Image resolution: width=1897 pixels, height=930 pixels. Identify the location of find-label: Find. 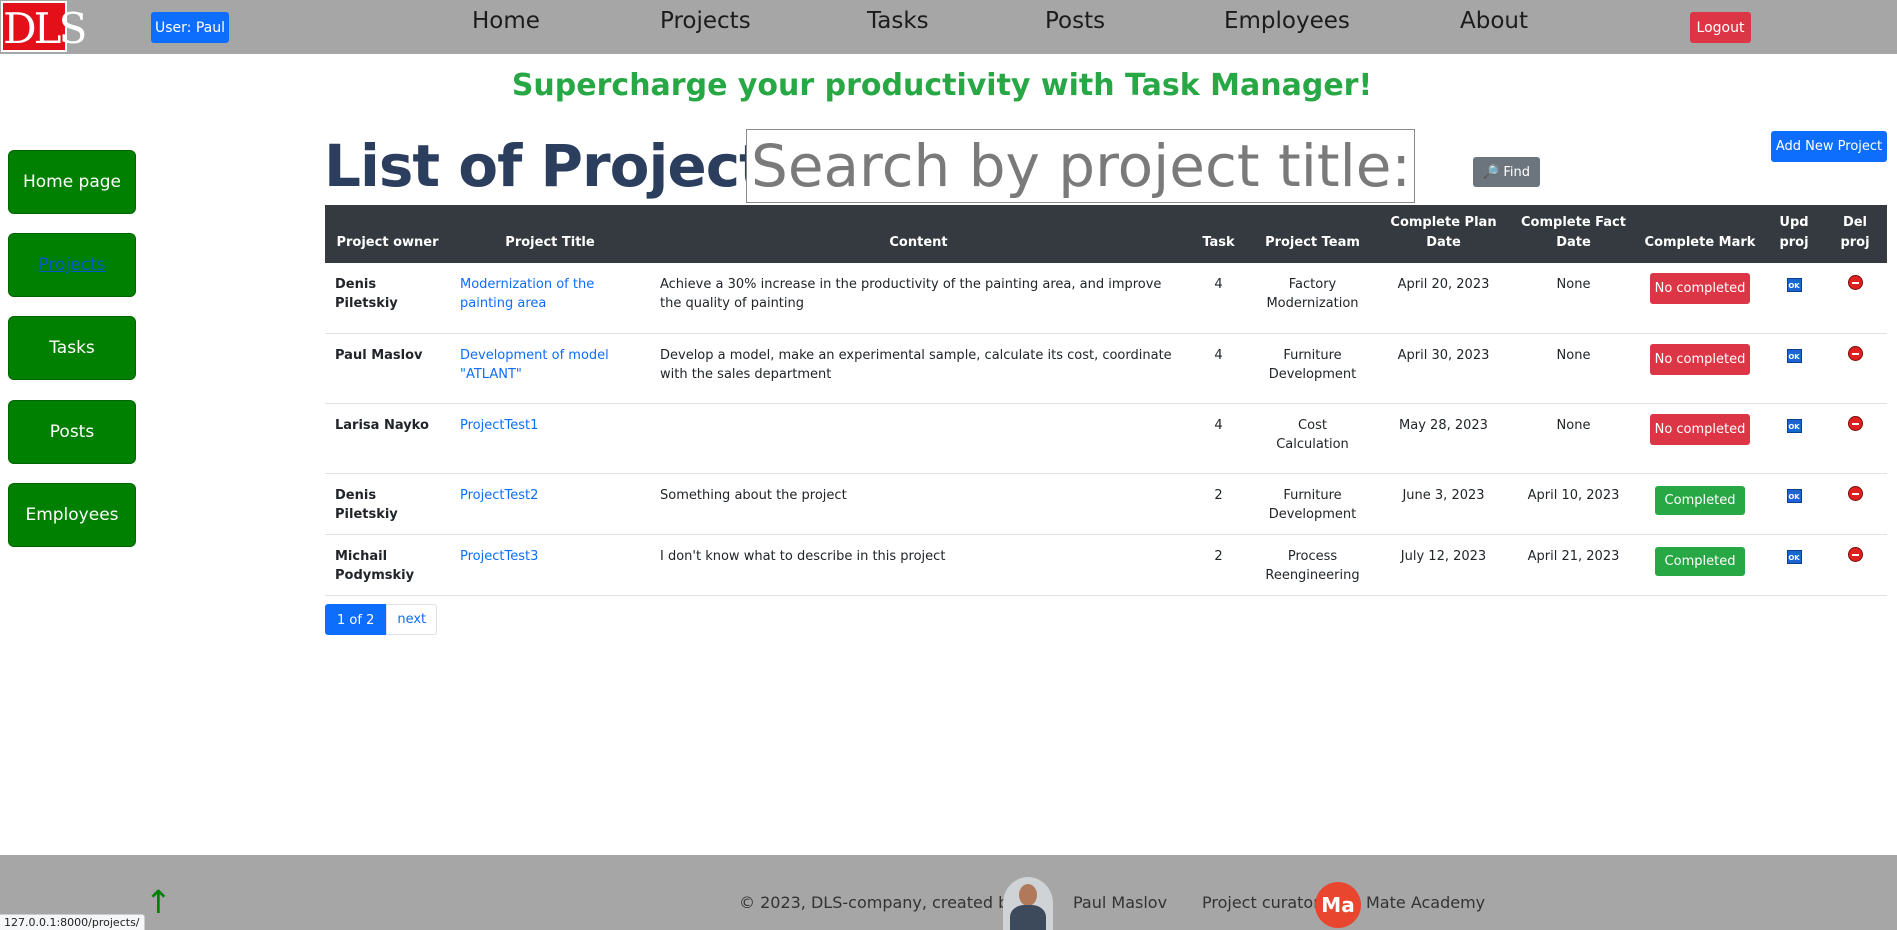
(1516, 172).